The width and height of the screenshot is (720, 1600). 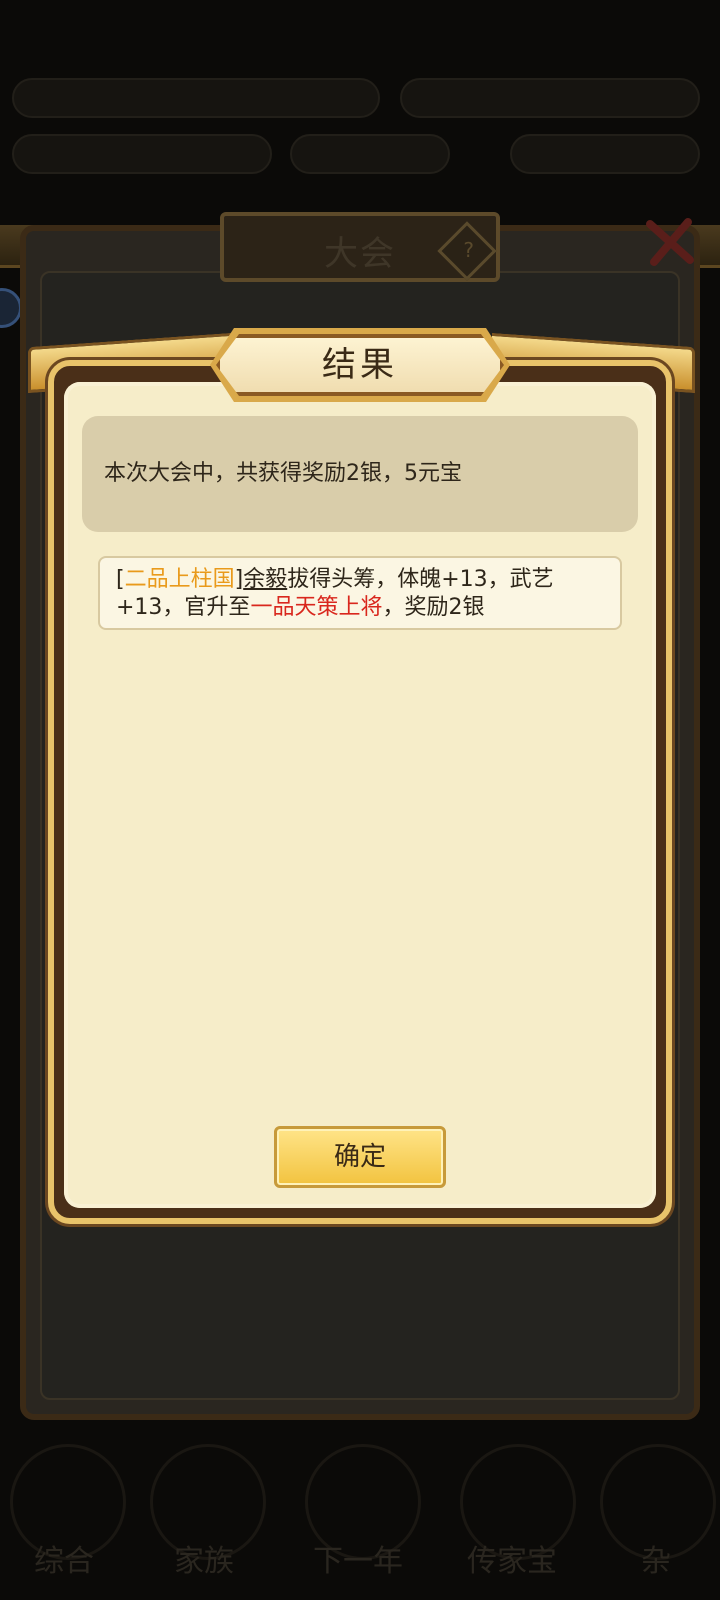 What do you see at coordinates (265, 579) in the screenshot?
I see `winner-name-link: 余毅` at bounding box center [265, 579].